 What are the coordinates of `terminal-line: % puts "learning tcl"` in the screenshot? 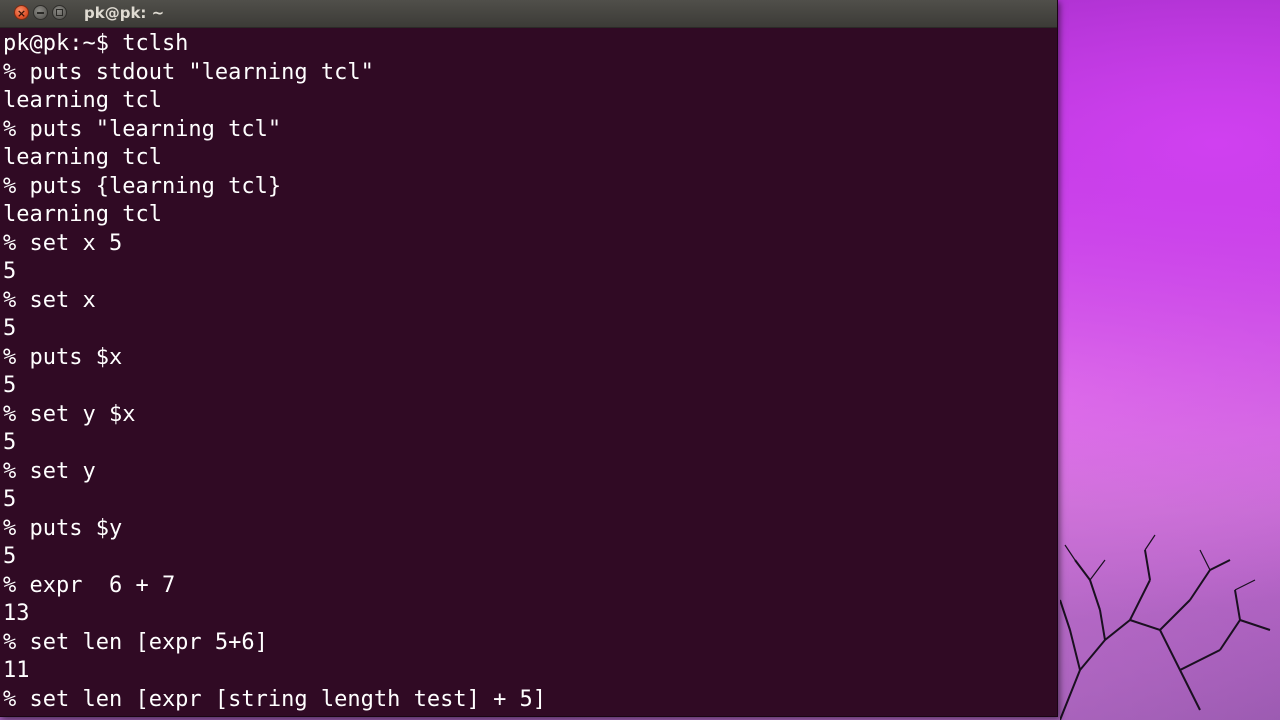 It's located at (142, 129).